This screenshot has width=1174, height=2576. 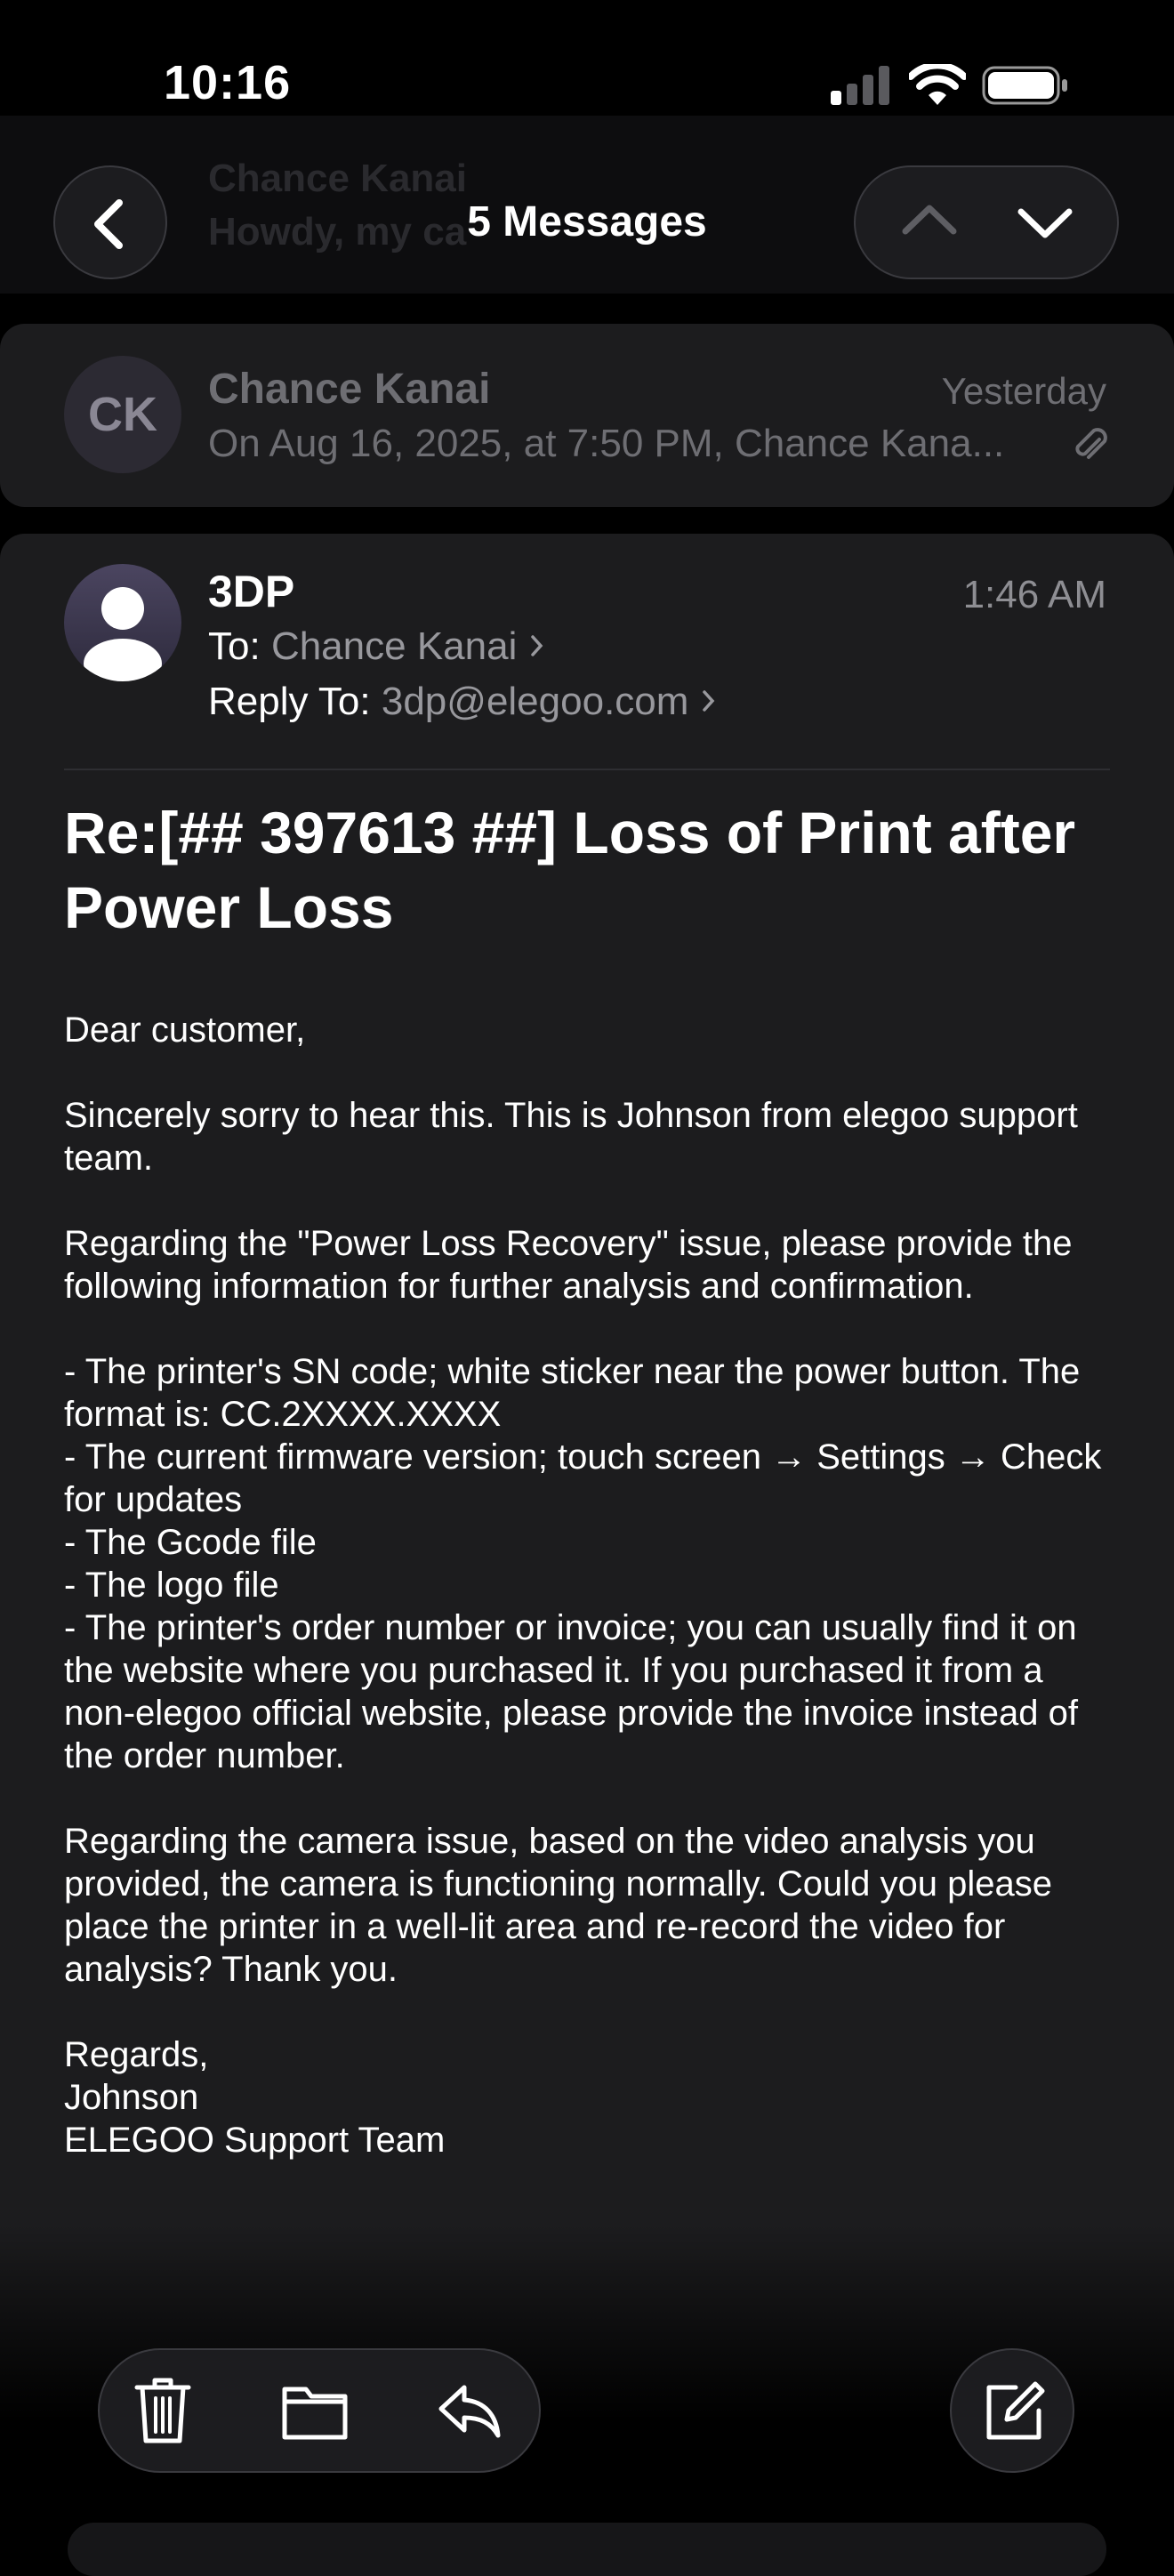 What do you see at coordinates (349, 389) in the screenshot?
I see `previous-sender-name: Chance Kanai` at bounding box center [349, 389].